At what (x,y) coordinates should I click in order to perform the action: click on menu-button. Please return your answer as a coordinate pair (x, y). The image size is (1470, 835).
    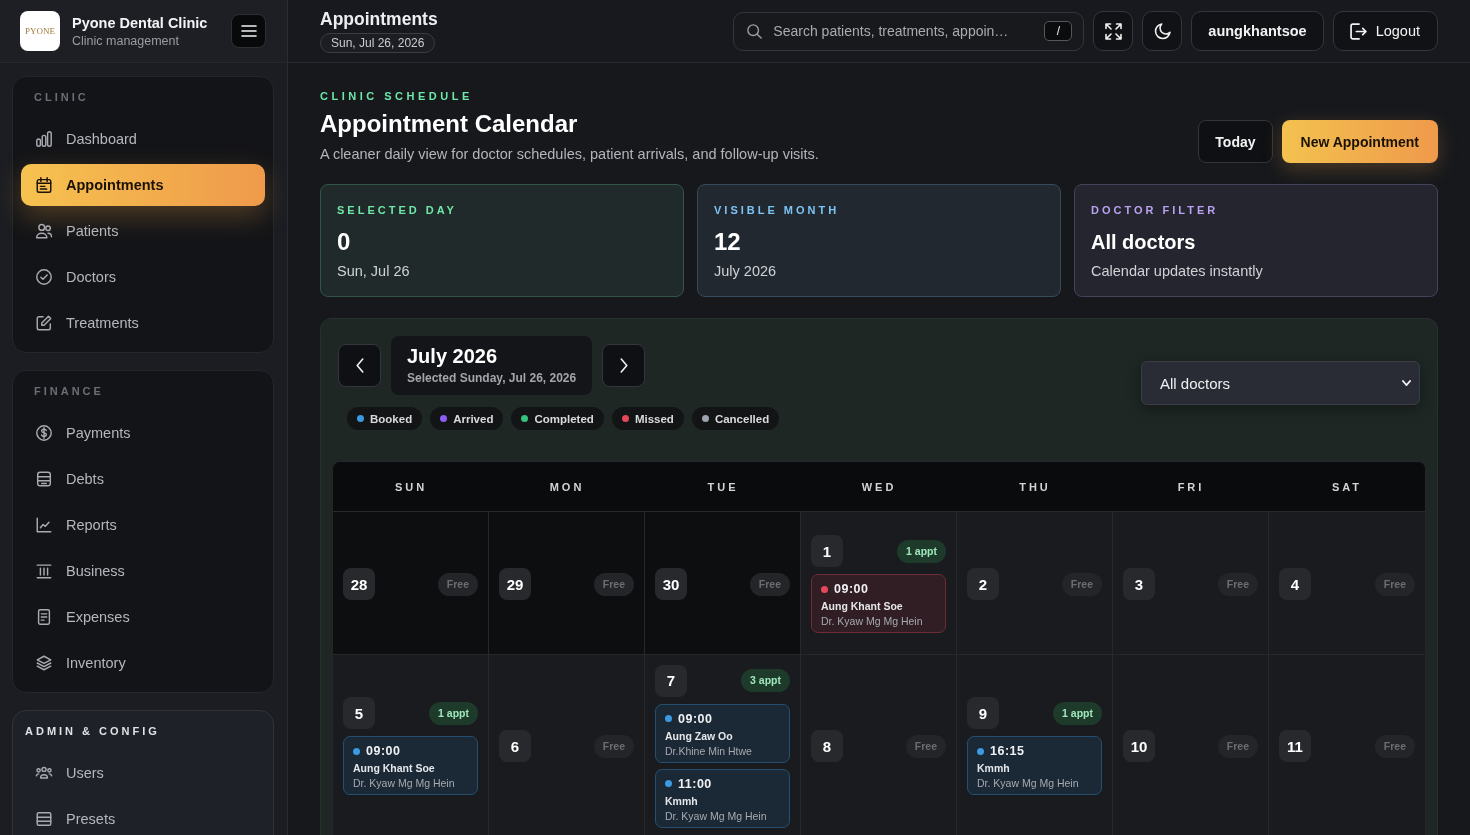
    Looking at the image, I should click on (248, 31).